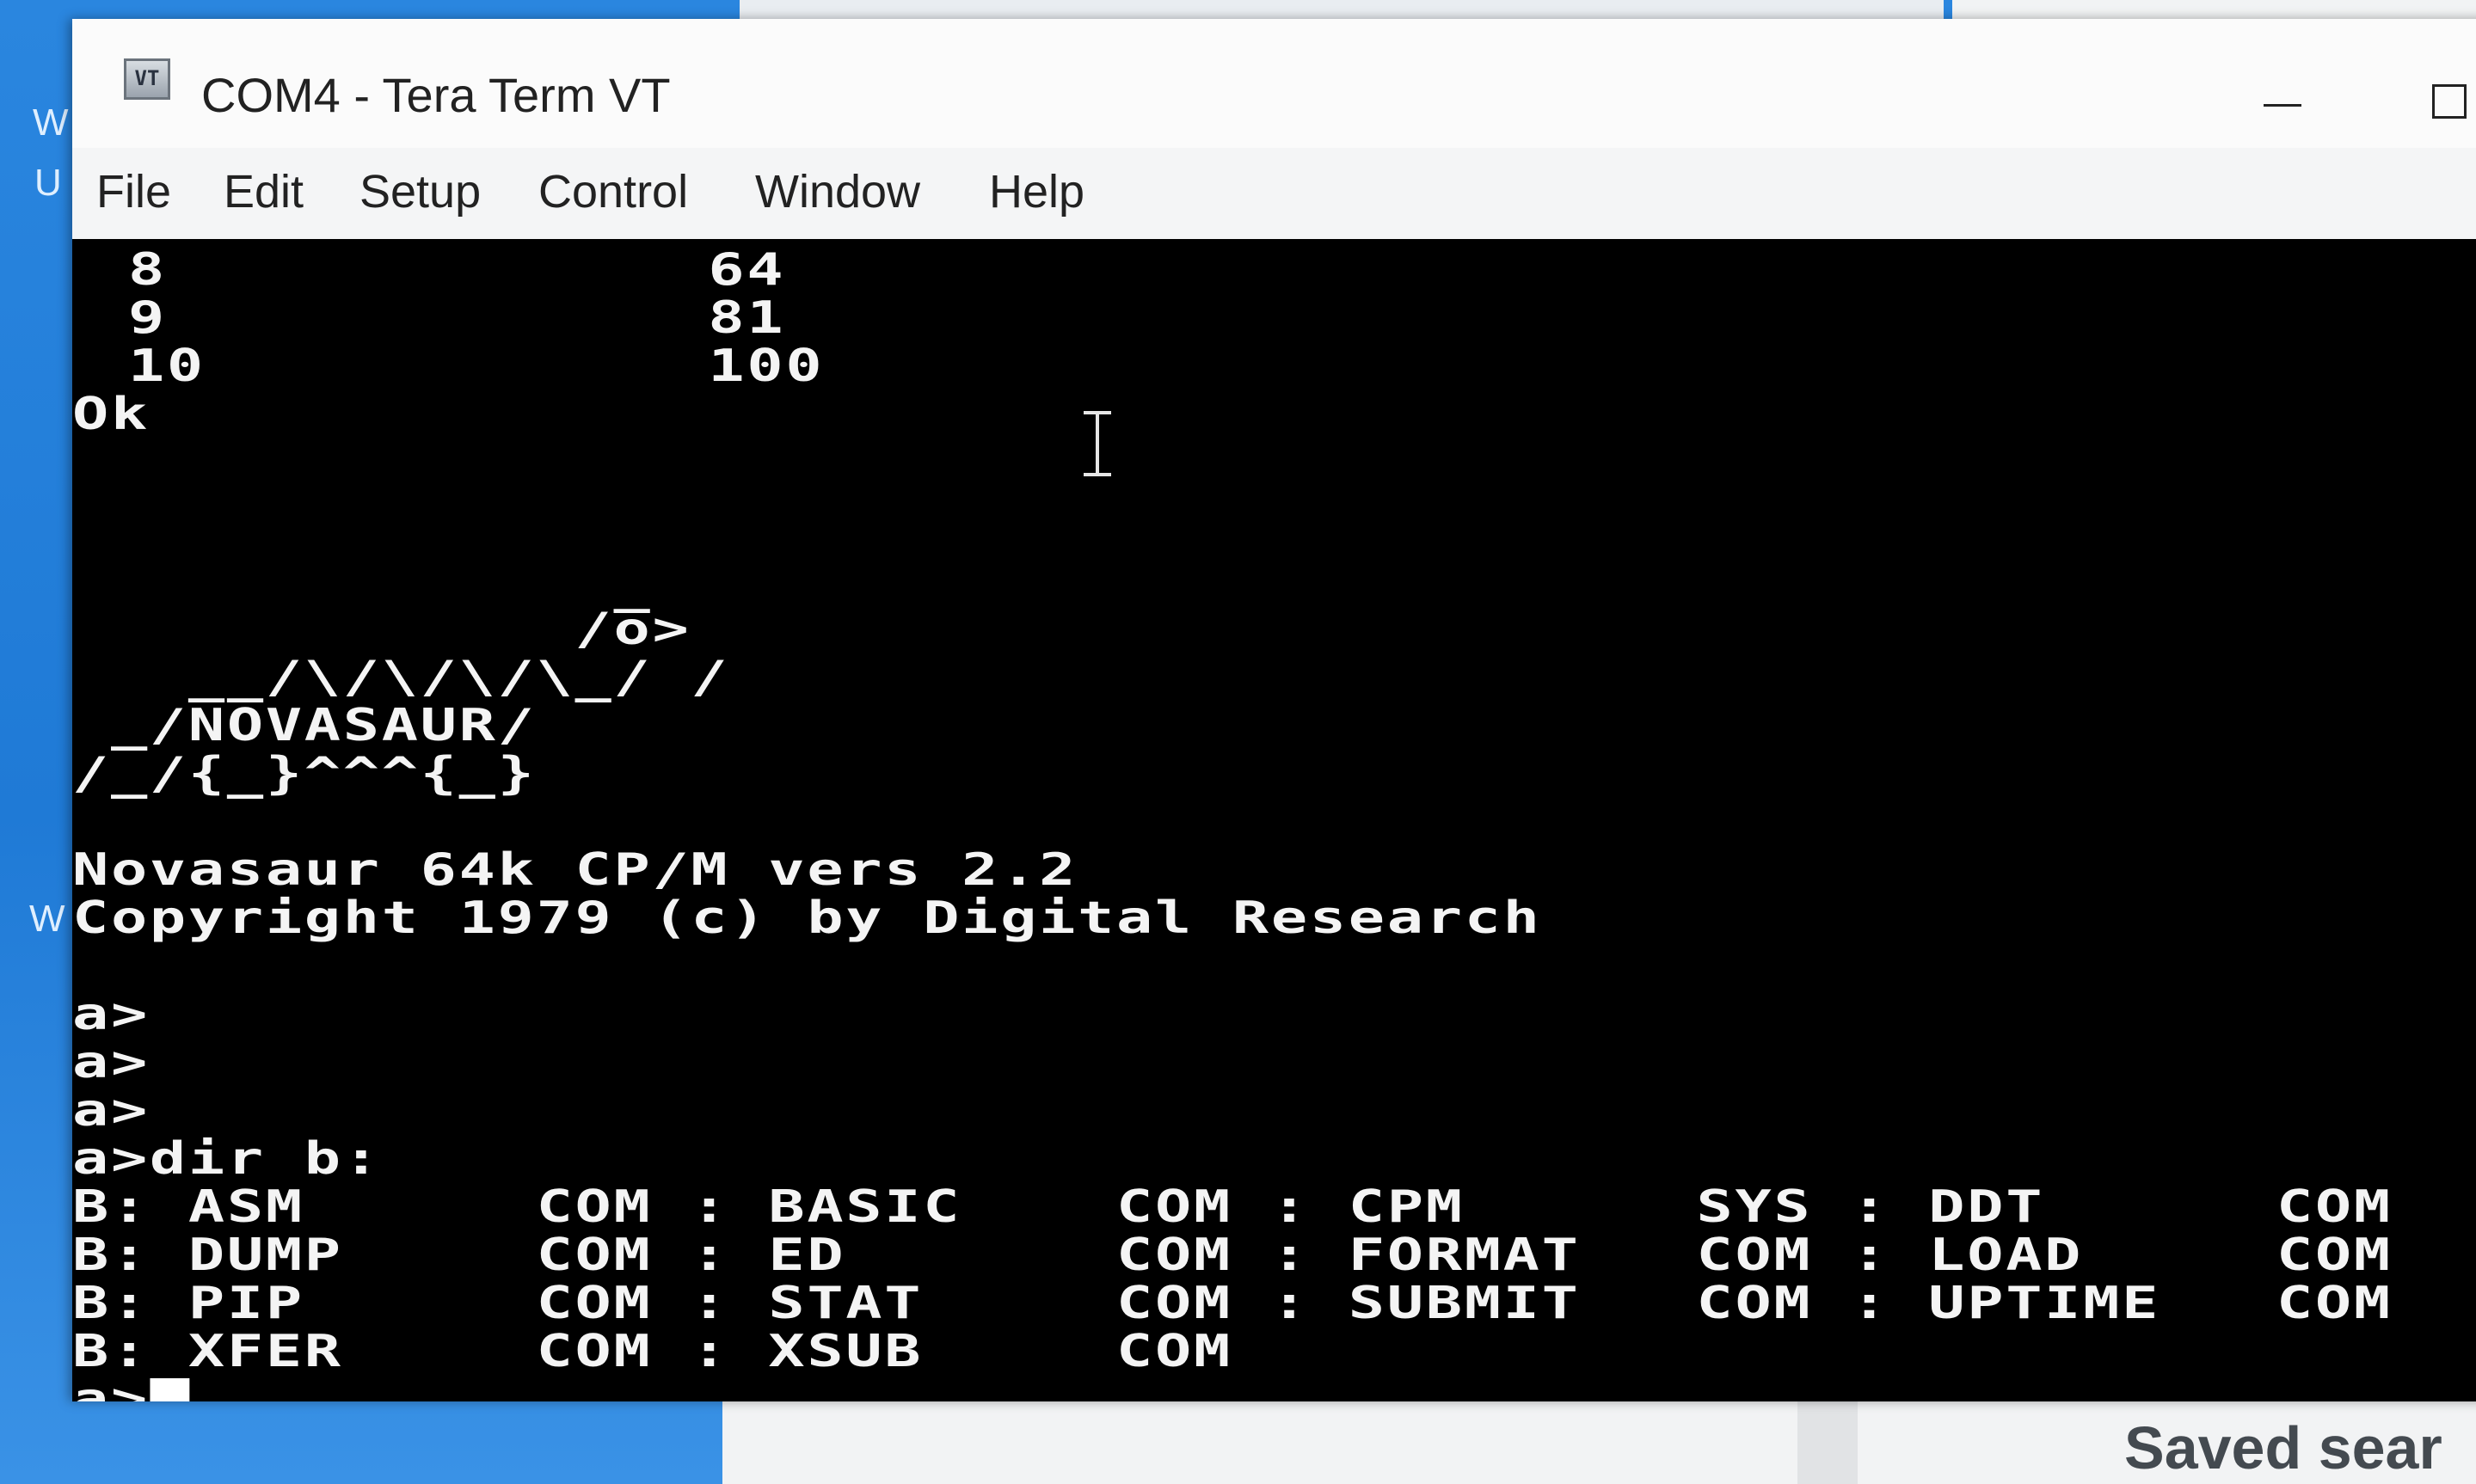  Describe the element at coordinates (838, 191) in the screenshot. I see `menu-window: Window` at that location.